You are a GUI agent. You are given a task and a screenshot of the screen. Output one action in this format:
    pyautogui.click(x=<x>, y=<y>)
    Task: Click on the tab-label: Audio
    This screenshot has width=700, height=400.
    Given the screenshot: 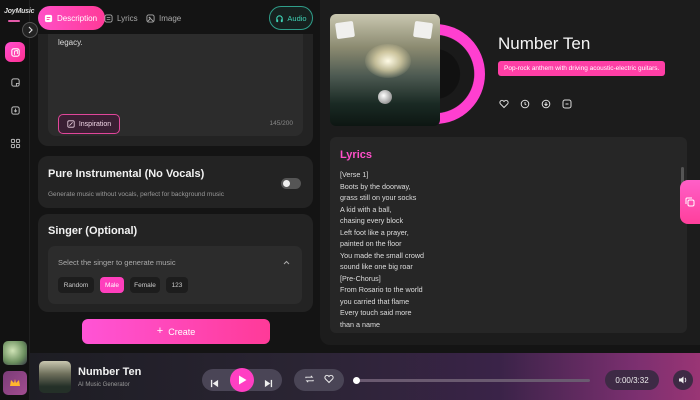 What is the action you would take?
    pyautogui.click(x=297, y=18)
    